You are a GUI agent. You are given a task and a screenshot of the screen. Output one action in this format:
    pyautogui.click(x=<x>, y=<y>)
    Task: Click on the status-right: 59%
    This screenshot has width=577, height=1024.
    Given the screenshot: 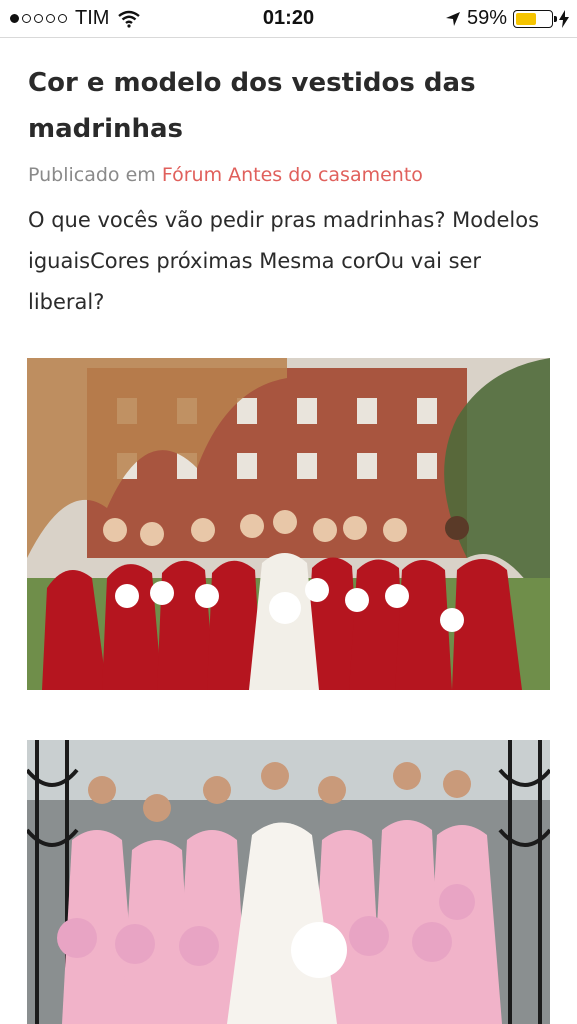 What is the action you would take?
    pyautogui.click(x=507, y=18)
    